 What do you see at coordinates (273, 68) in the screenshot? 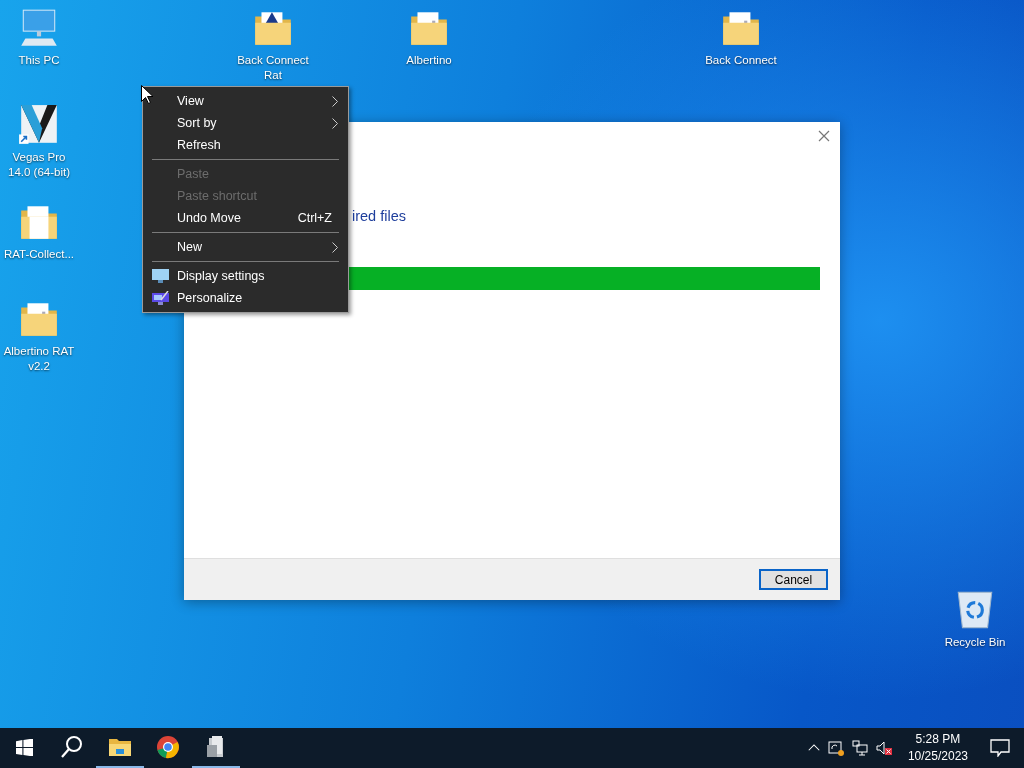
I see `icon-label: Back Connect Rat` at bounding box center [273, 68].